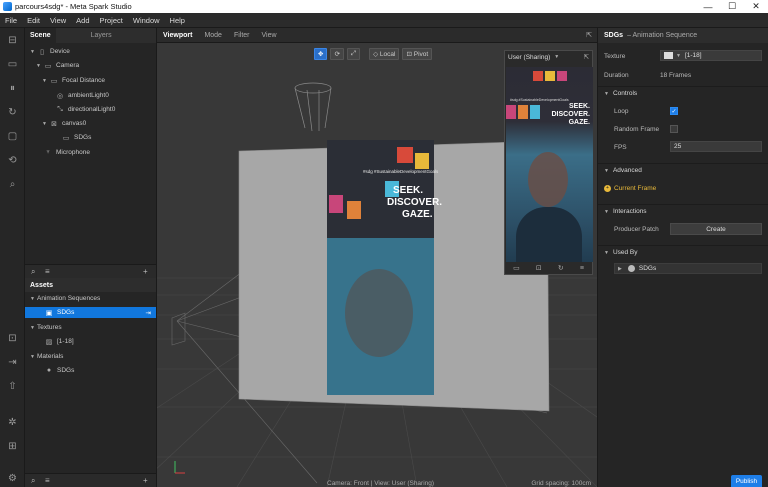  I want to click on loop-checkbox: ✓, so click(674, 111).